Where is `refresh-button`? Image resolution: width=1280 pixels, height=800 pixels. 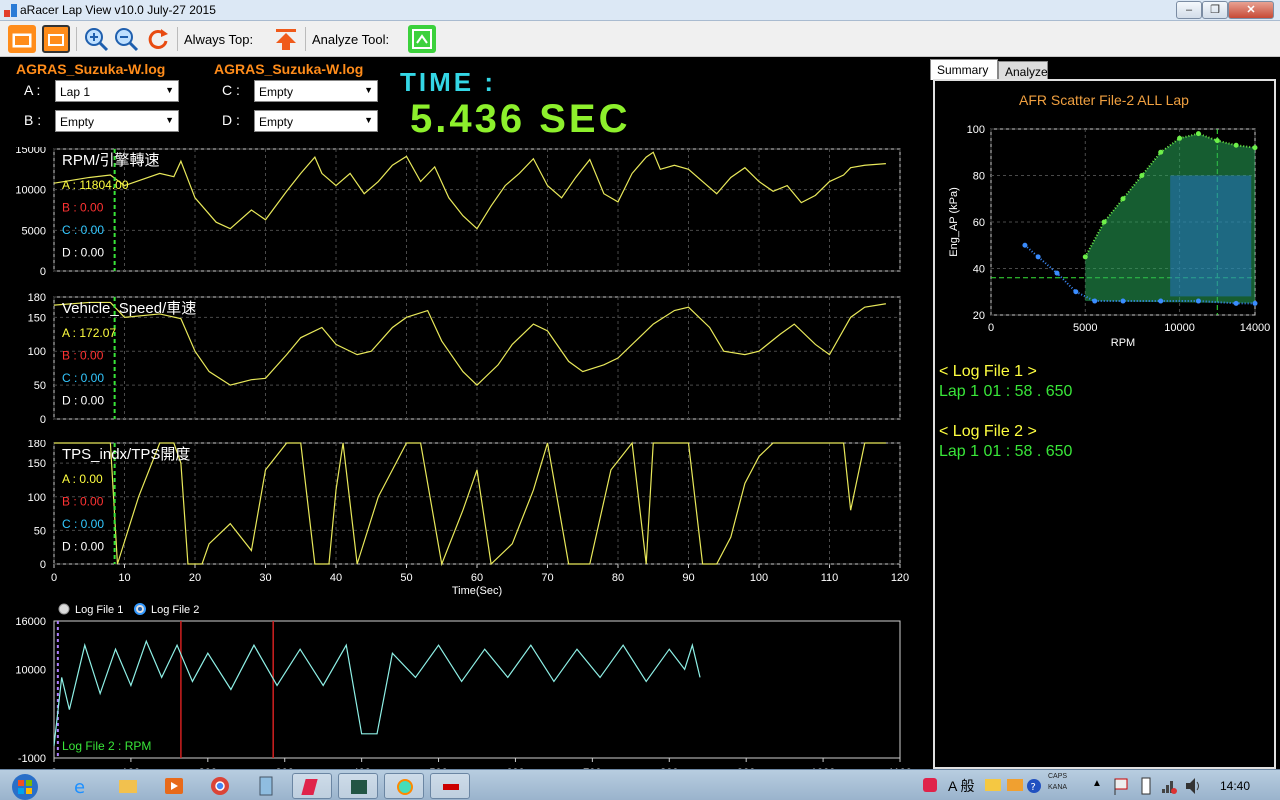
refresh-button is located at coordinates (158, 39).